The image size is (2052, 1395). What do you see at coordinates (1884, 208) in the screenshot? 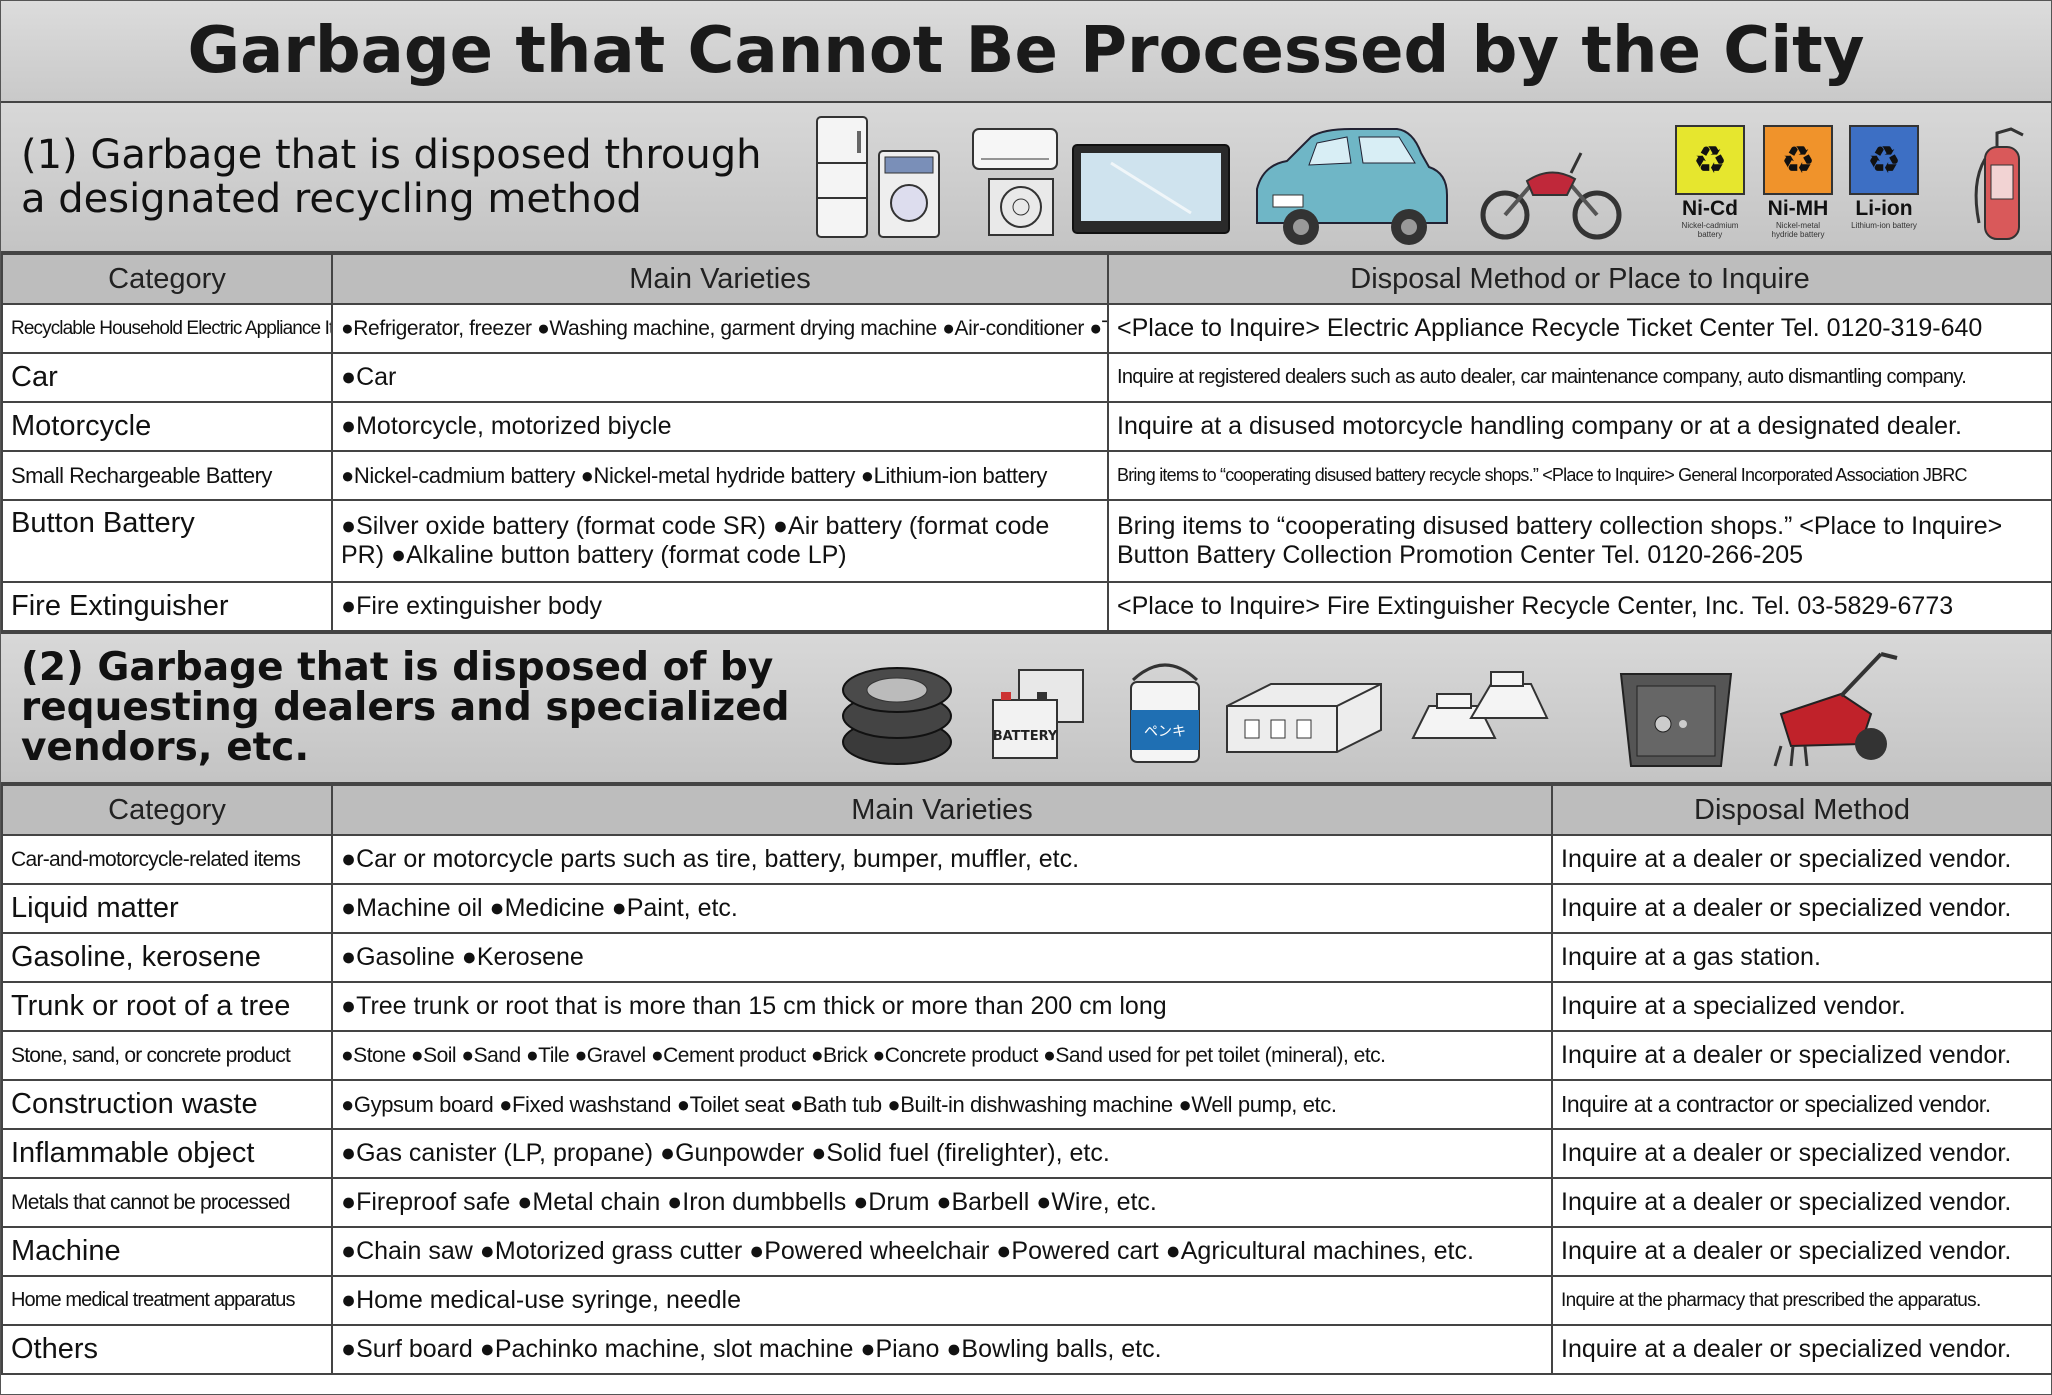
I see `li-ion-label: Li-ion` at bounding box center [1884, 208].